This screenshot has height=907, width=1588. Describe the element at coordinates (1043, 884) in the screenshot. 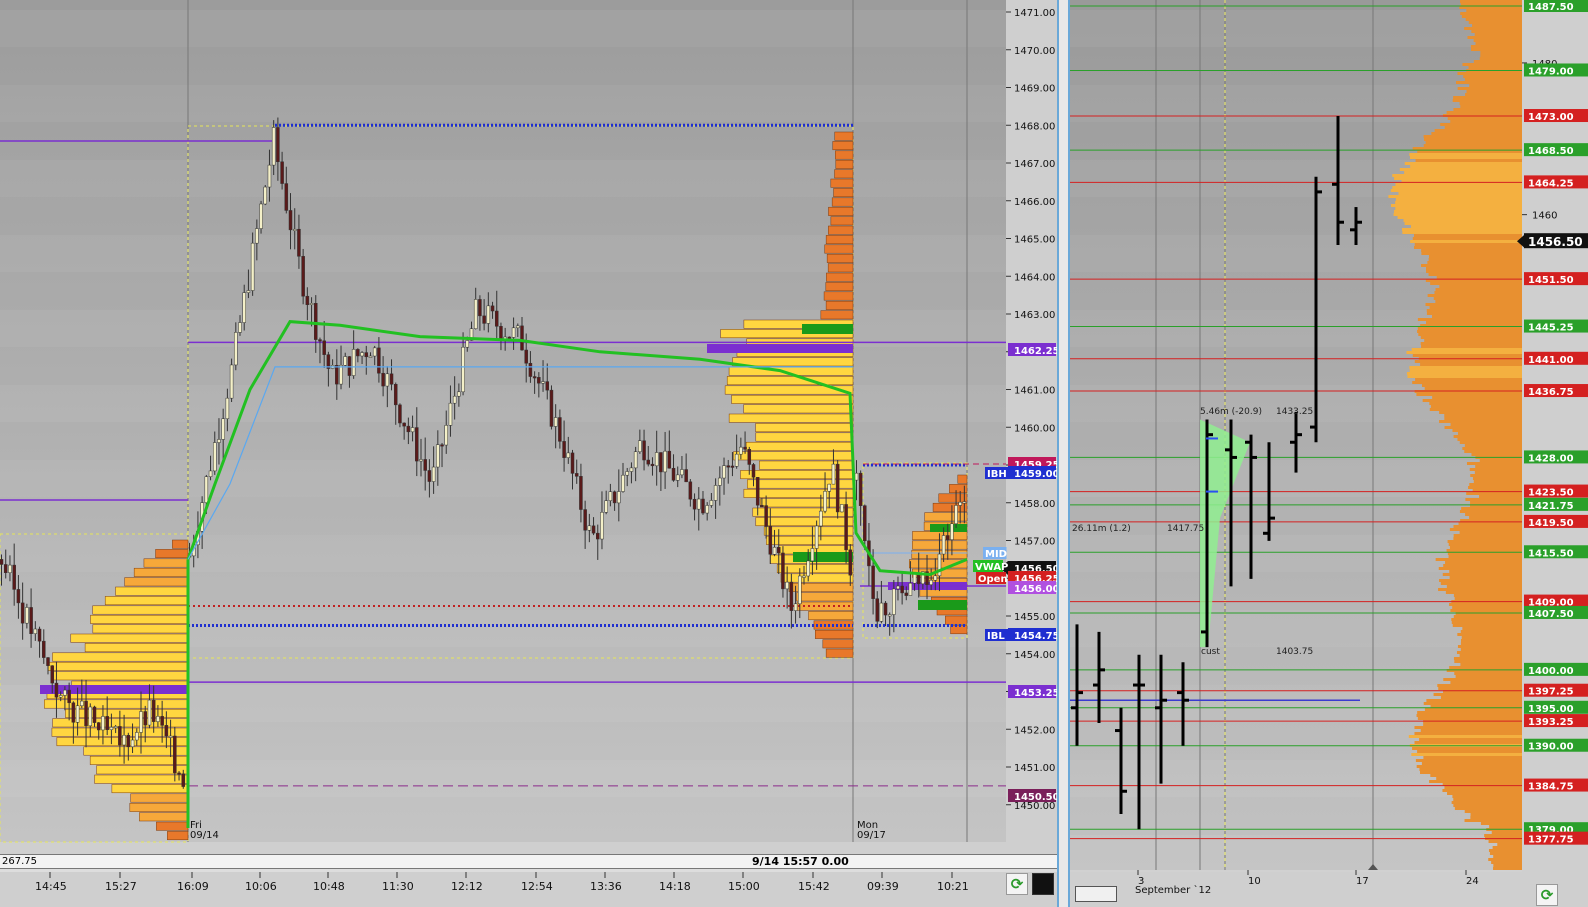

I see `chart-toggle-button-left` at that location.